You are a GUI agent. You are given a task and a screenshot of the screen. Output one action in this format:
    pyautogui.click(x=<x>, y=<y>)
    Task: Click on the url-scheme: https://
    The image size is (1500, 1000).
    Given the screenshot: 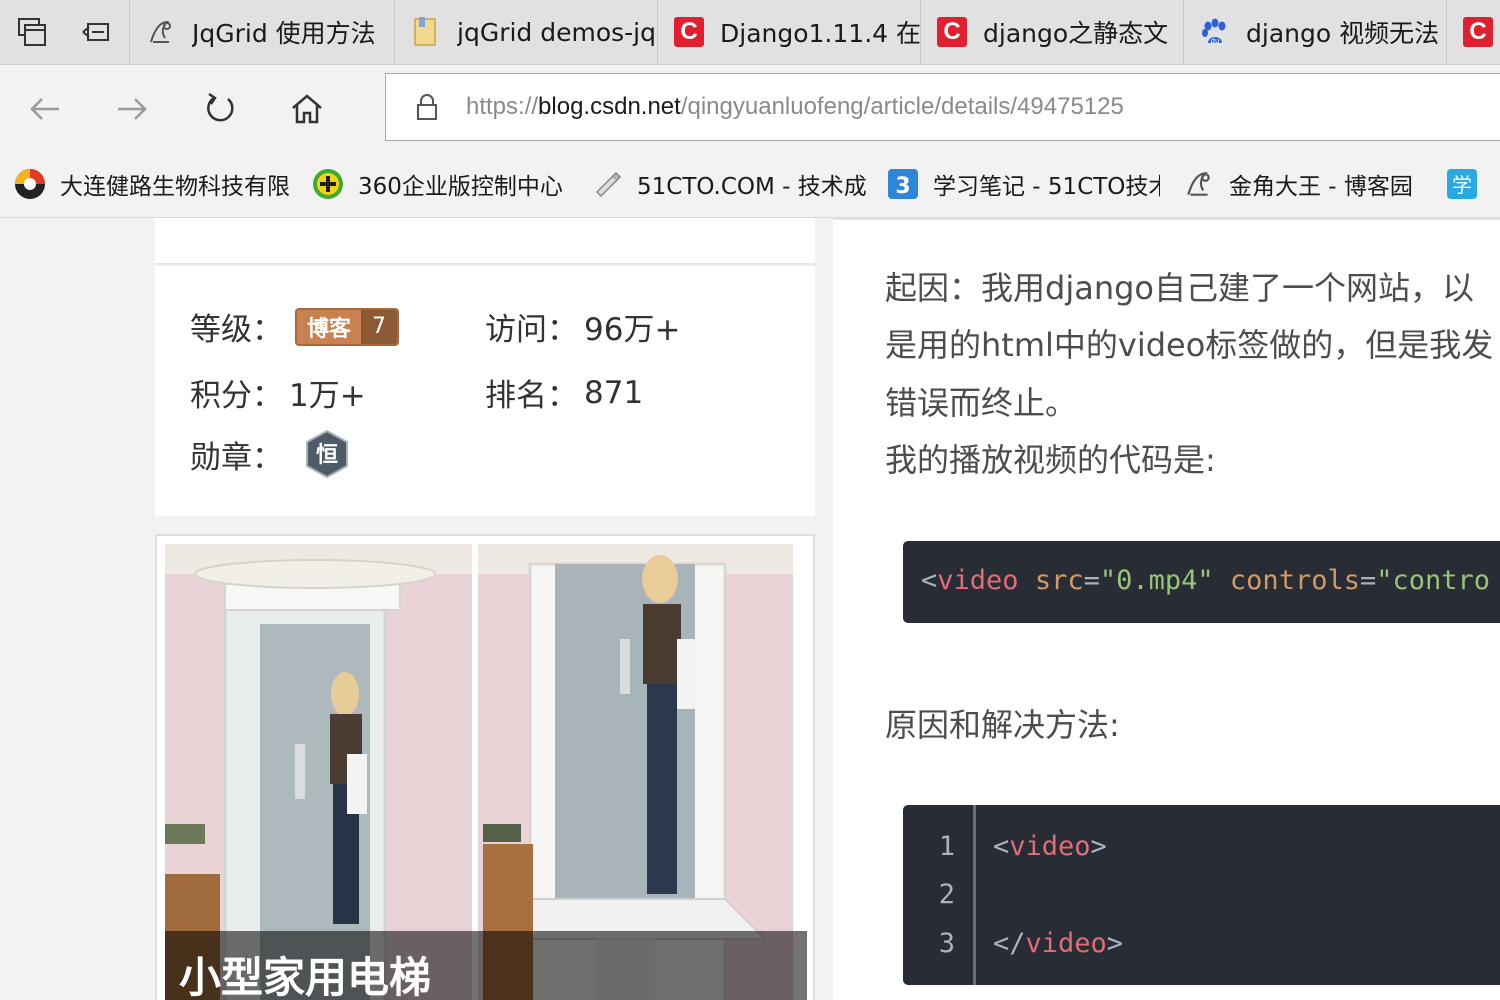 What is the action you would take?
    pyautogui.click(x=502, y=106)
    